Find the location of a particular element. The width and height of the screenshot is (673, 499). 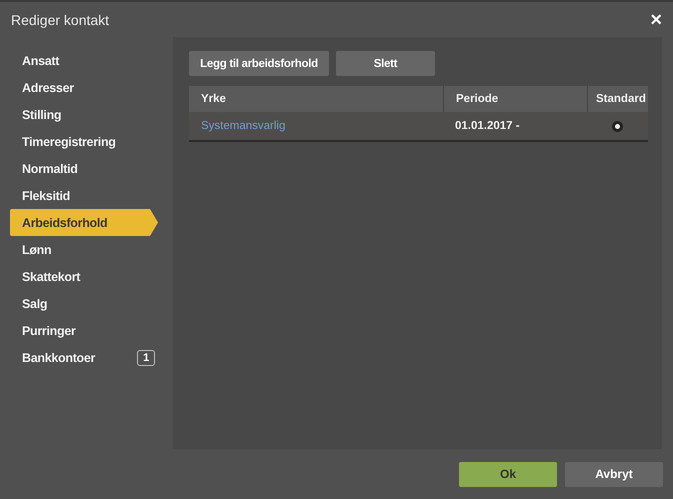

sidebar-item: Ansatt is located at coordinates (90, 60).